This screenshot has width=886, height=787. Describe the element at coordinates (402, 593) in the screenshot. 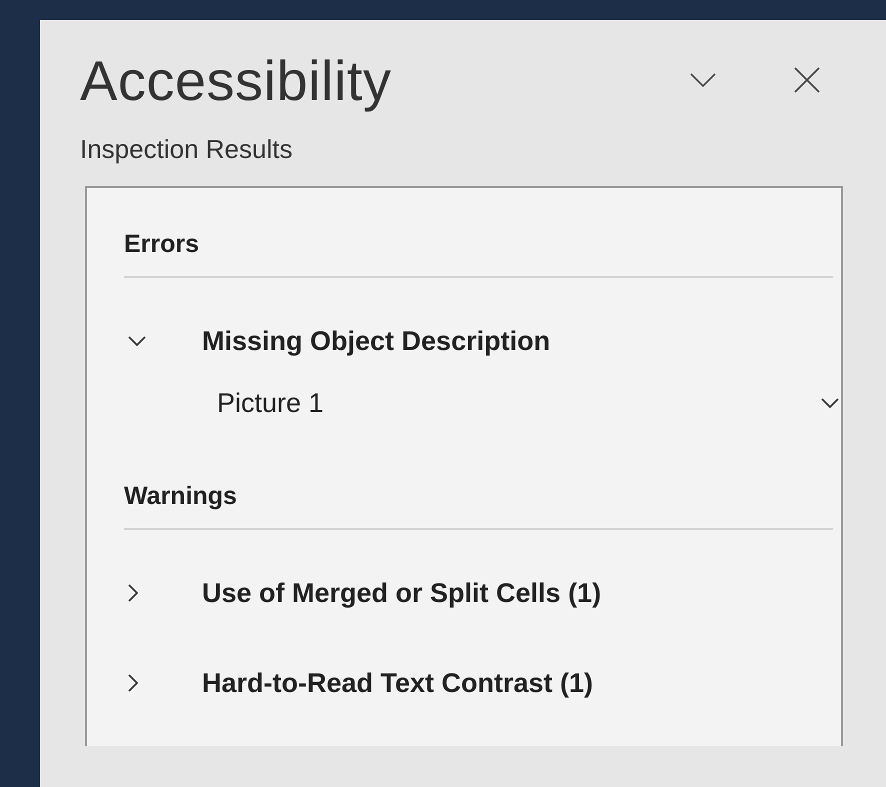

I see `issue-item: Use of Merged or Split Cells (1)` at that location.